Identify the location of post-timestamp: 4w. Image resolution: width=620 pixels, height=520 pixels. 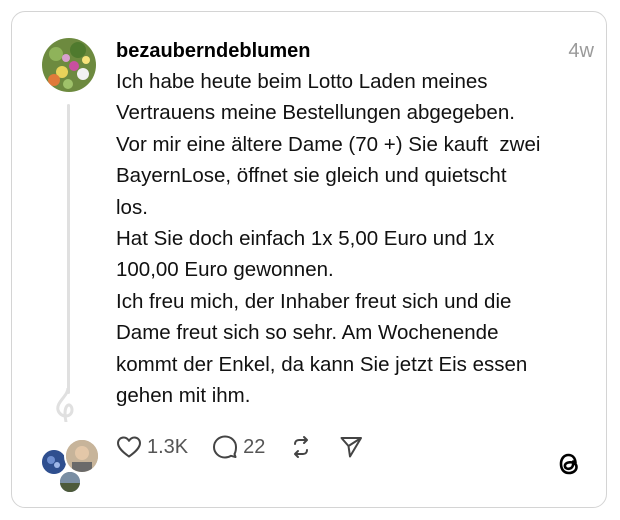
(581, 51).